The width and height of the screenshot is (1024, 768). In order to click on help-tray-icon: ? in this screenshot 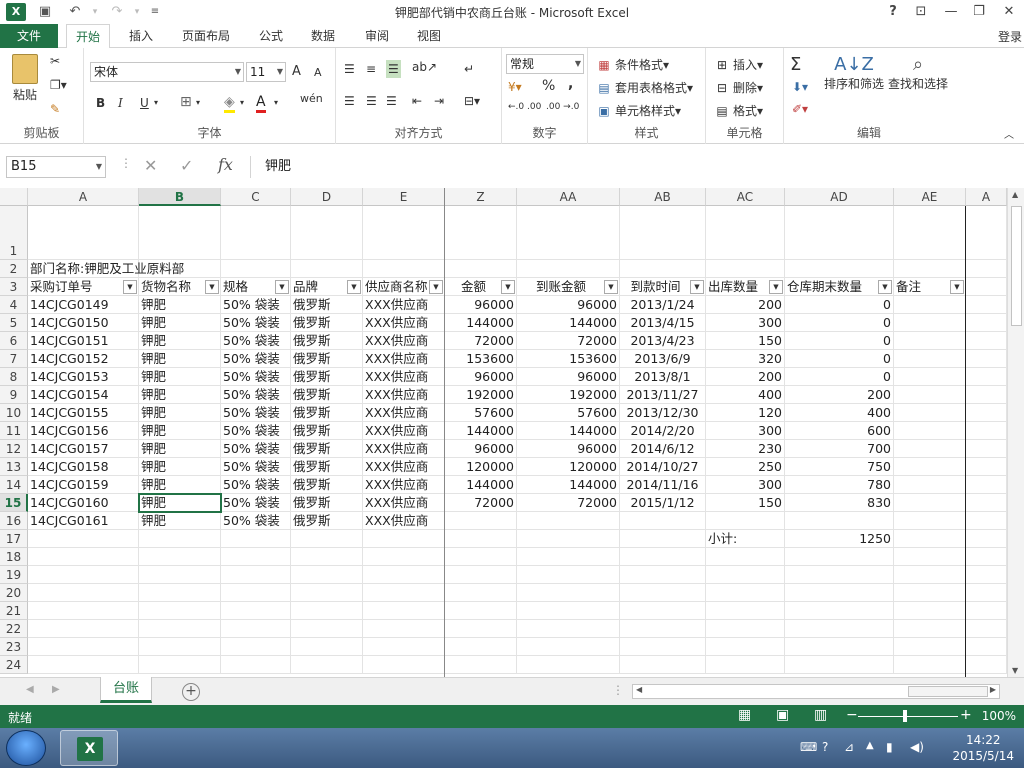, I will do `click(825, 747)`.